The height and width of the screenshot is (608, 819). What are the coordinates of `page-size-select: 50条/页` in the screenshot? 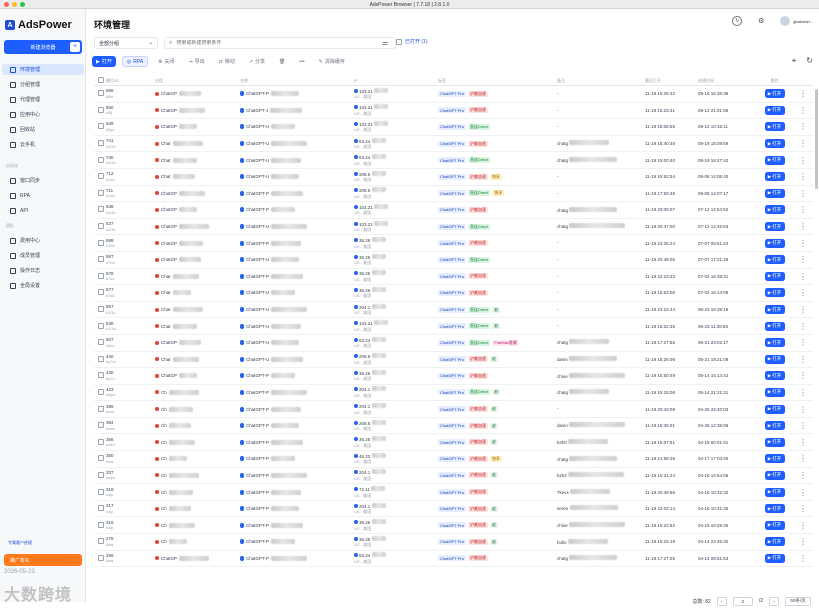 It's located at (798, 601).